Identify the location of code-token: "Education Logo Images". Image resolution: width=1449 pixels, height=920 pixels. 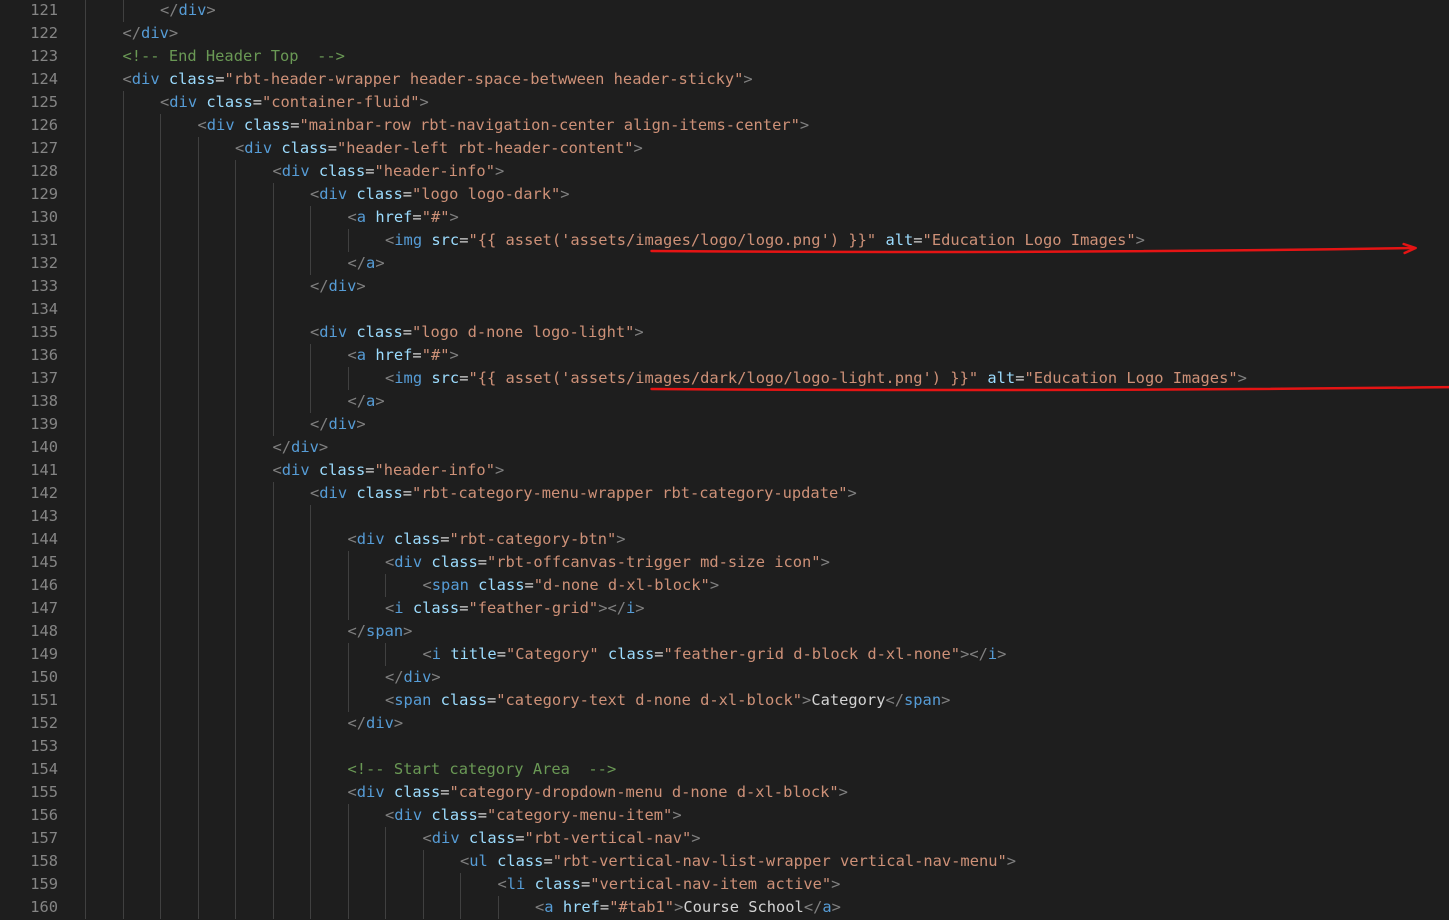
(1029, 240).